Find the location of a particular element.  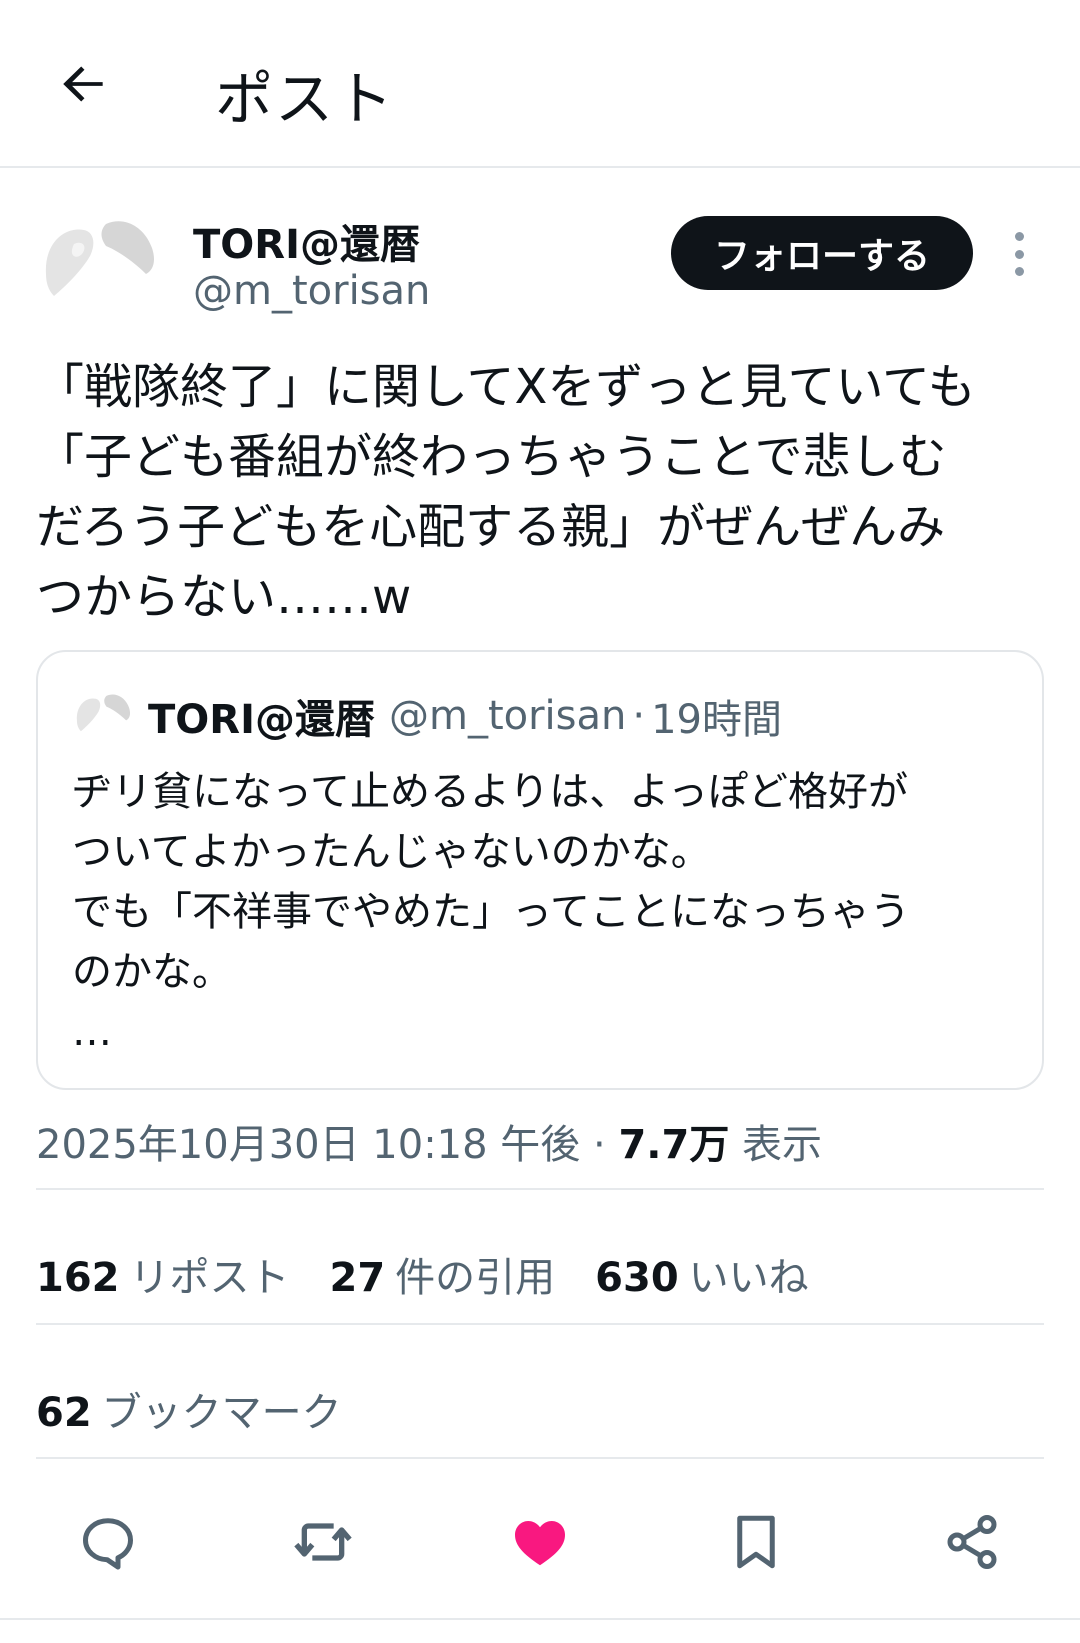

more-button is located at coordinates (1019, 254).